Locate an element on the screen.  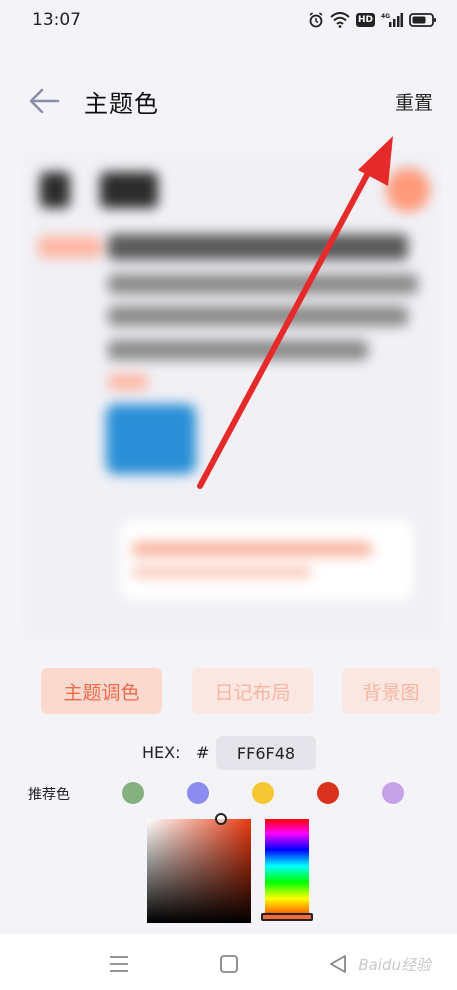
hex-label: HEX: is located at coordinates (161, 752).